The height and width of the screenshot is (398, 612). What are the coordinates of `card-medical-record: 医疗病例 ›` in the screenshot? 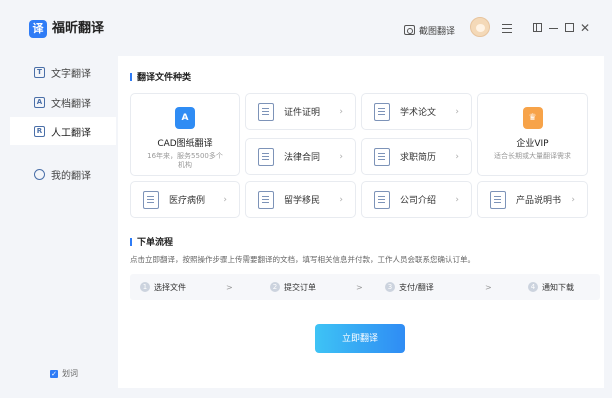 It's located at (185, 199).